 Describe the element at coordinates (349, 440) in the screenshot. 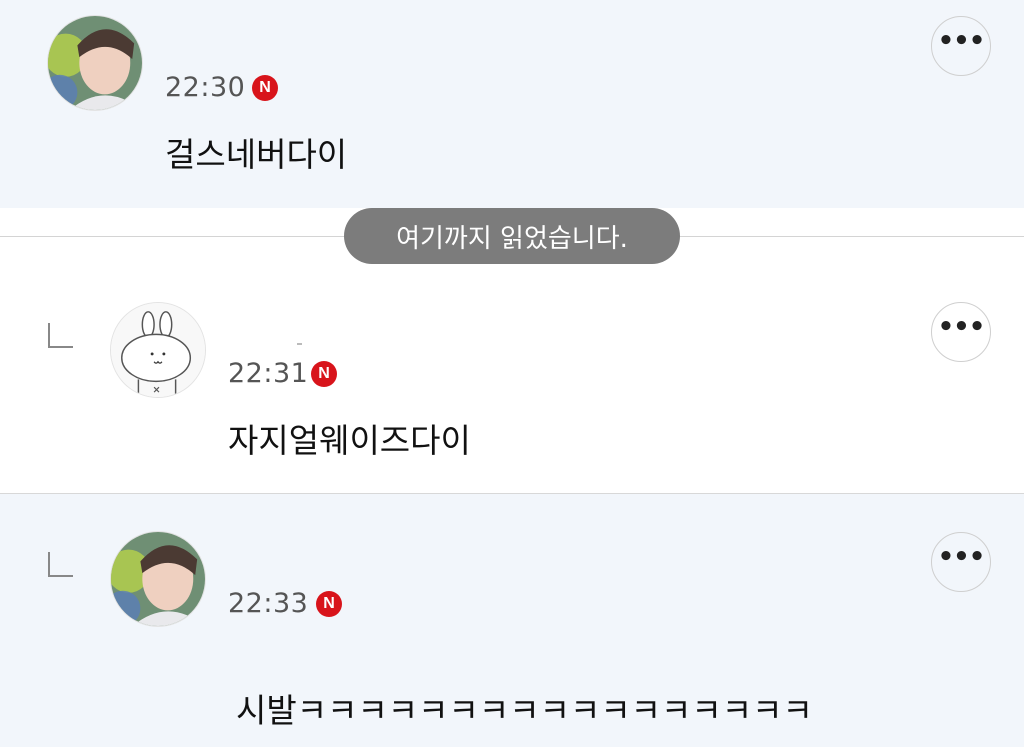

I see `comment-text: 자지얼웨이즈다이` at that location.